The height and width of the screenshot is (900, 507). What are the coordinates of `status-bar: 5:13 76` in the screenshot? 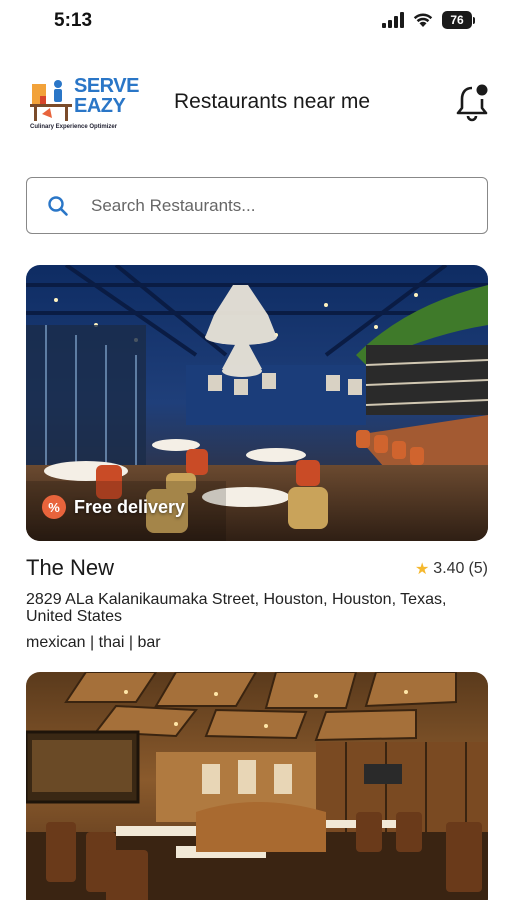 It's located at (253, 22).